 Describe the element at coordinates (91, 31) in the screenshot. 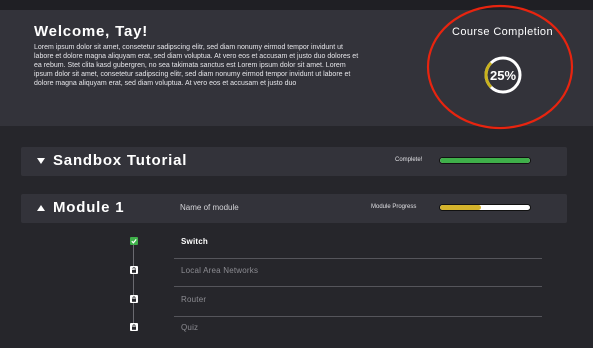

I see `welcome-title: Welcome, Tay!` at that location.